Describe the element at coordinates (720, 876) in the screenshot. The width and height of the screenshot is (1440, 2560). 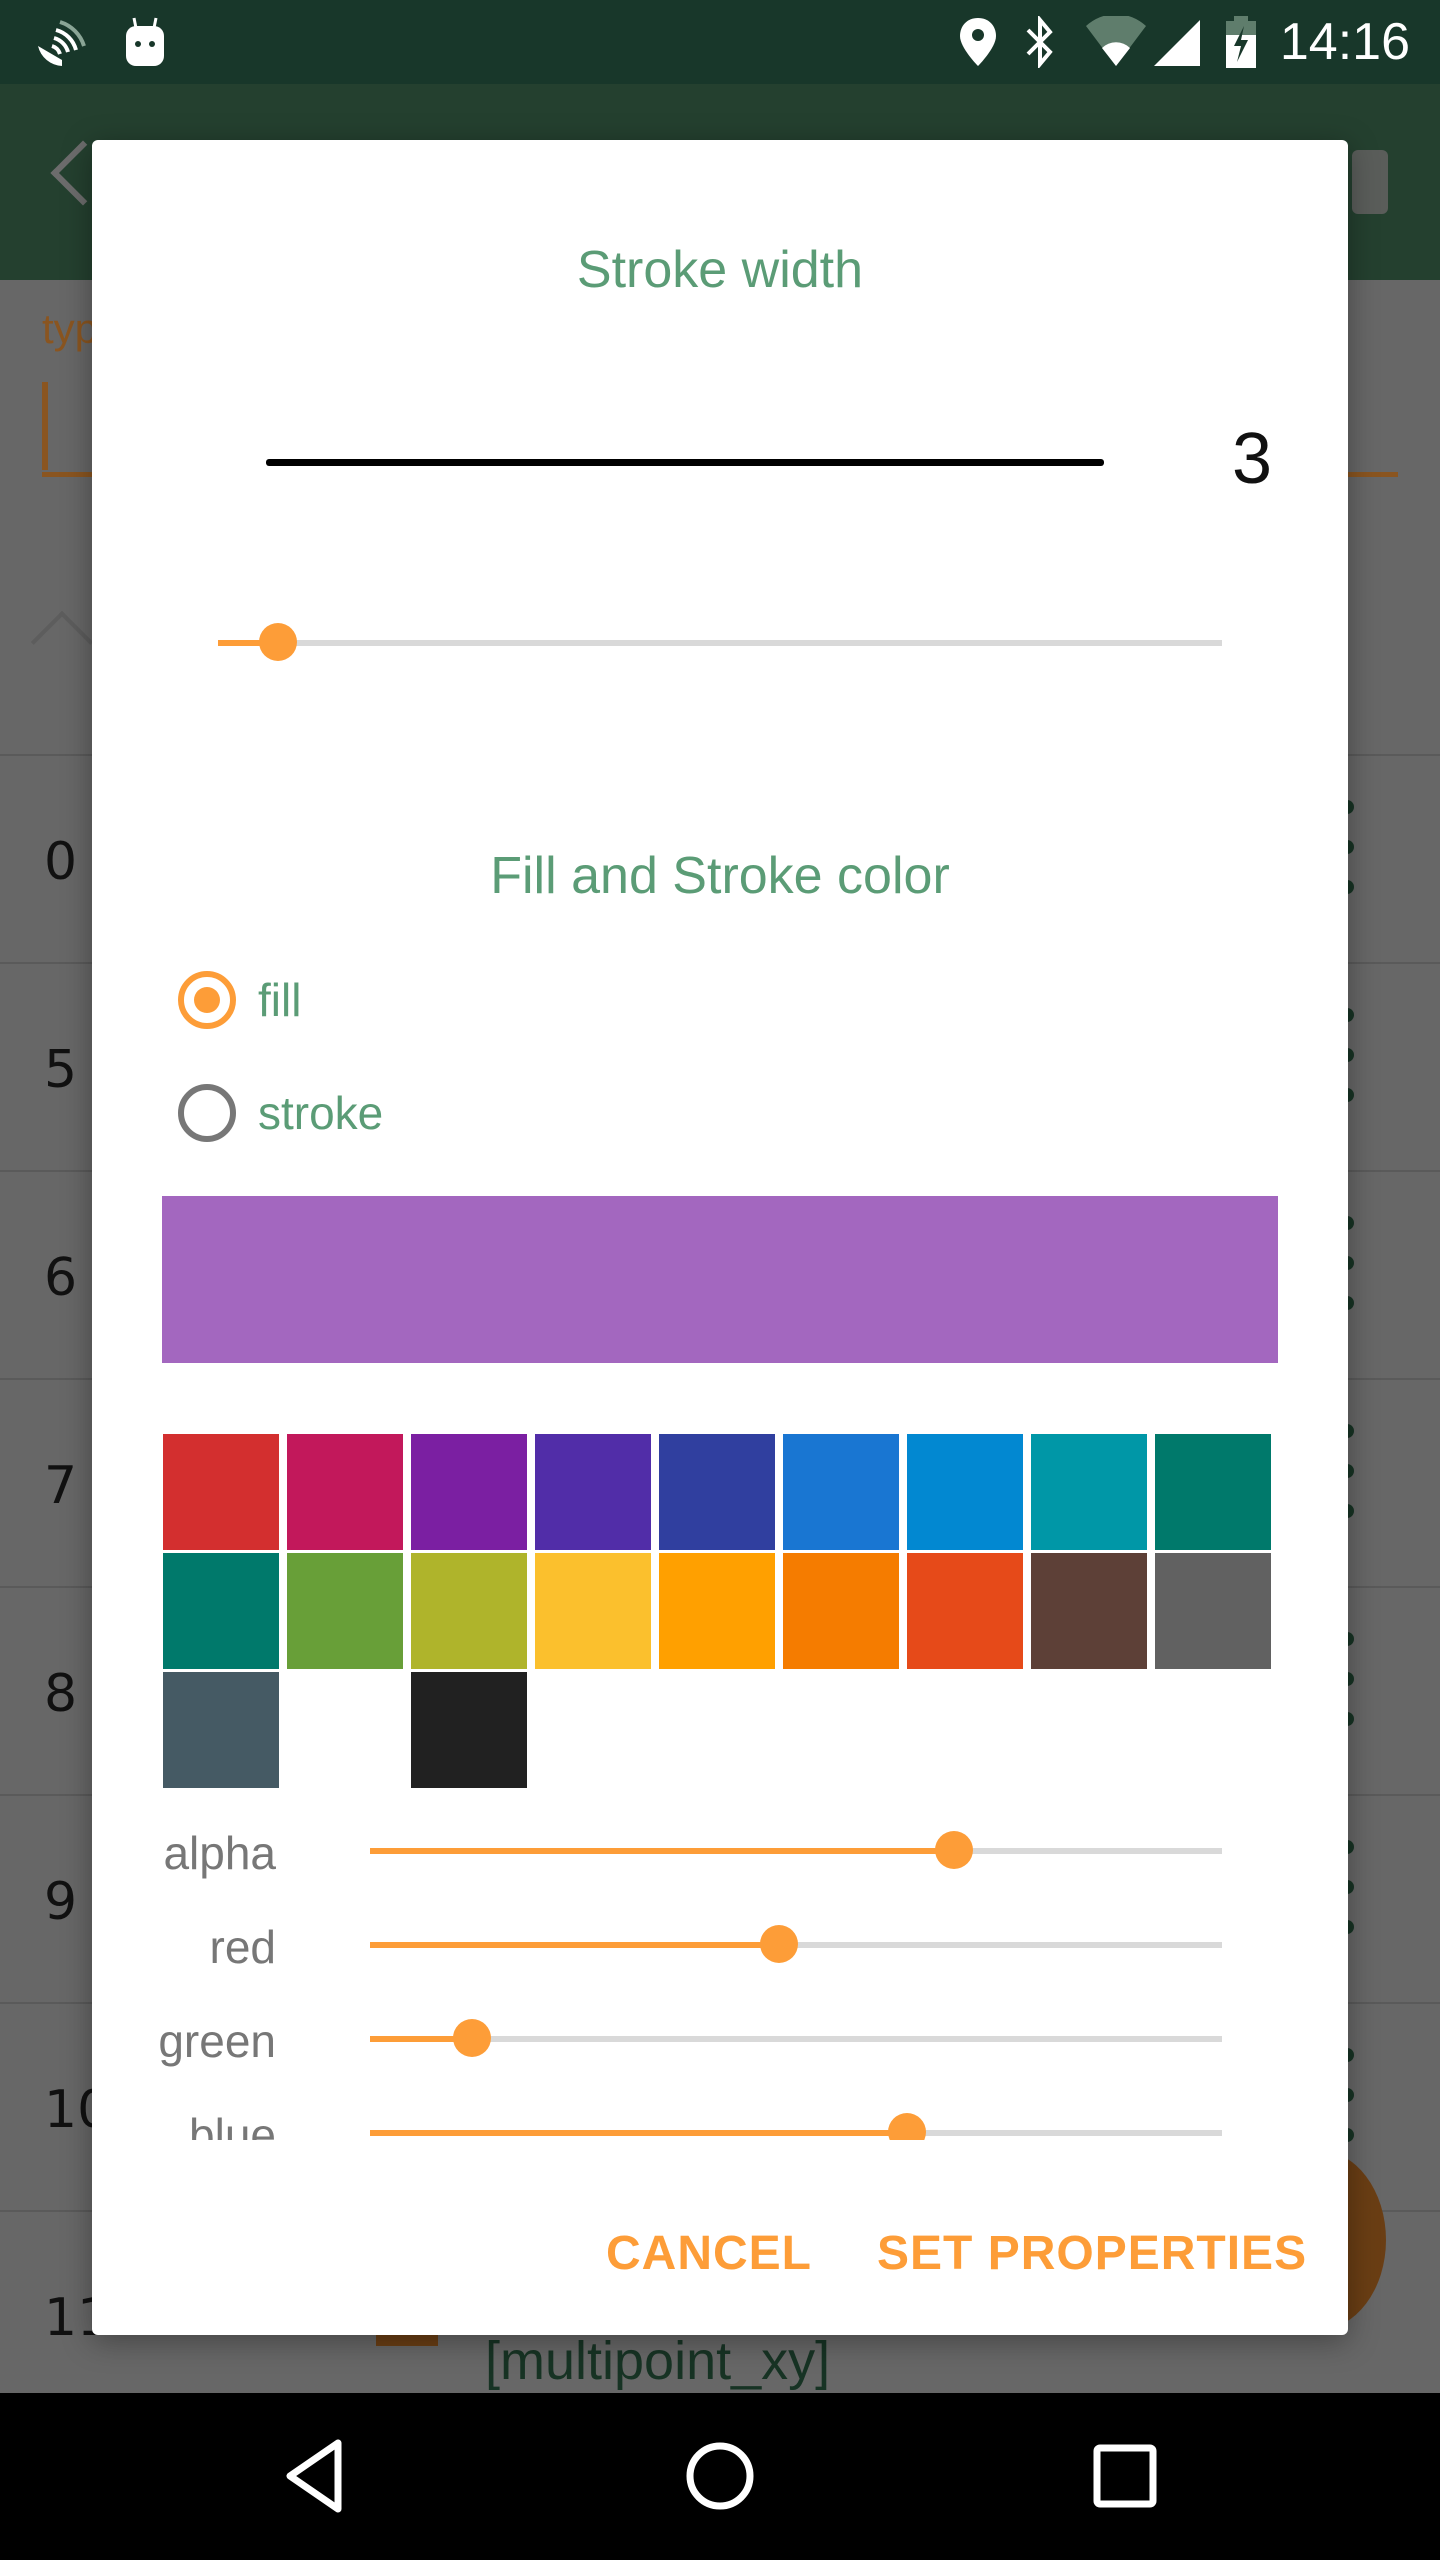
I see `color-section-title: Fill and Stroke color` at that location.